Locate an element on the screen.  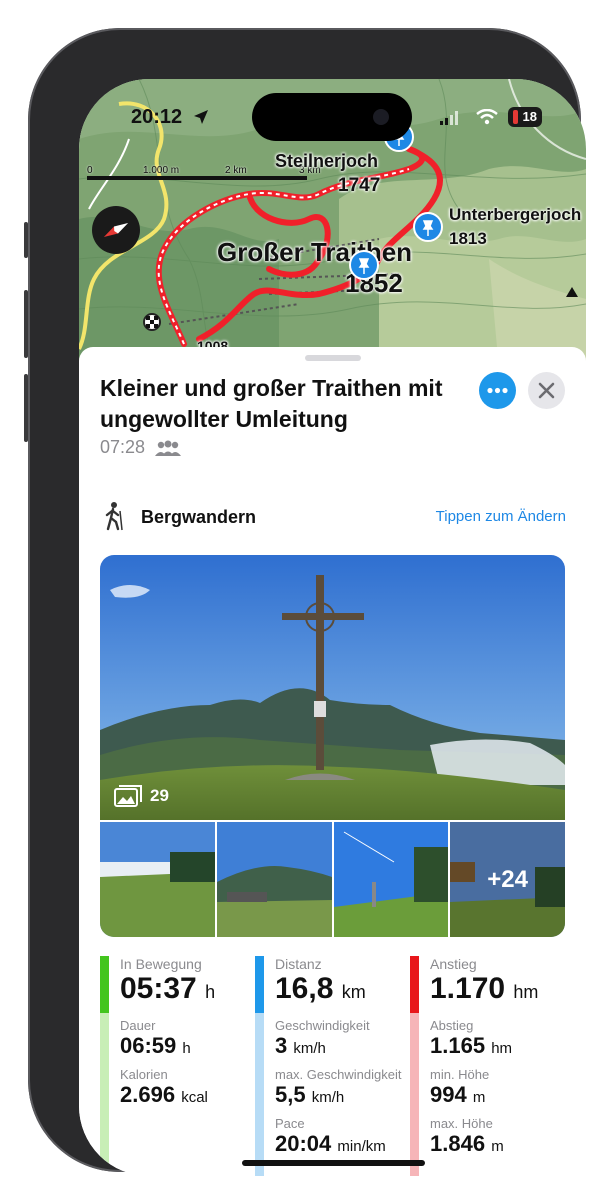
scale-label-0: 0 is located at coordinates (90, 170).